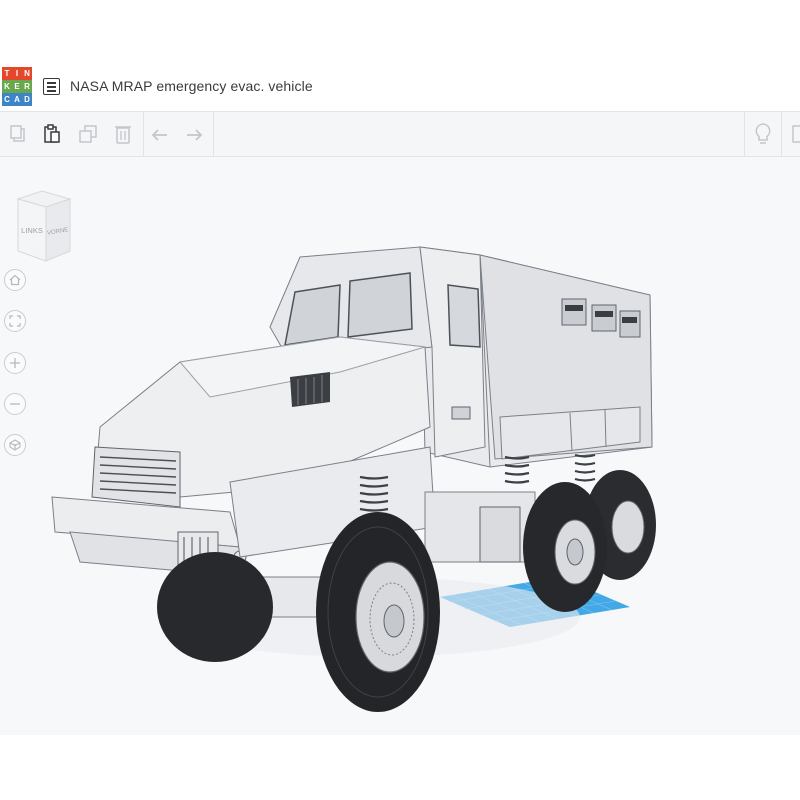 The height and width of the screenshot is (800, 800). Describe the element at coordinates (763, 134) in the screenshot. I see `lightbulb-icon` at that location.